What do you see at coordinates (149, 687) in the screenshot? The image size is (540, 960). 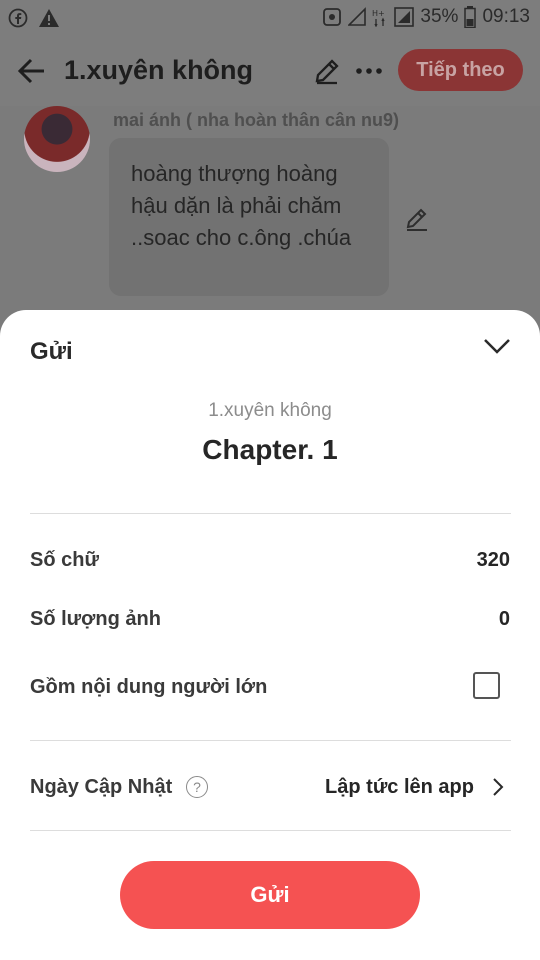 I see `adult-content-label: Gồm nội dung người lớn` at bounding box center [149, 687].